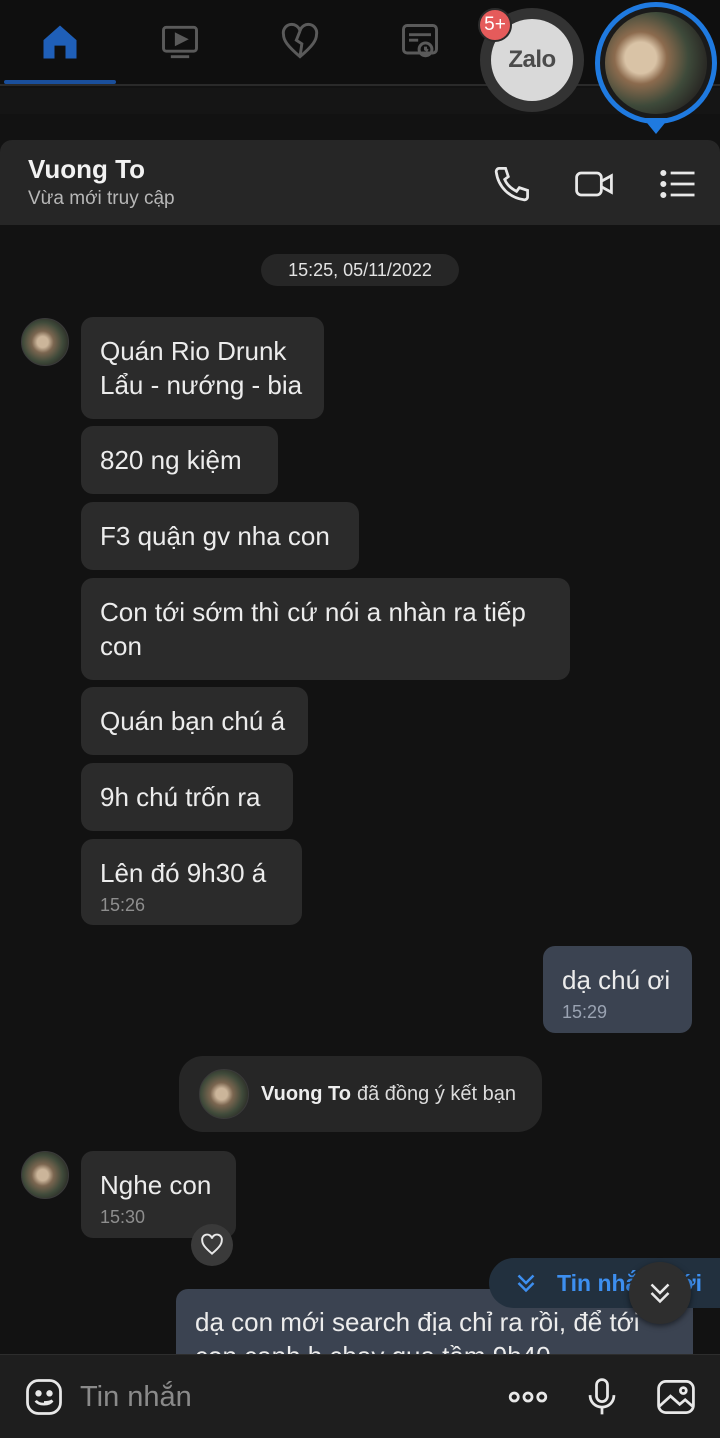  What do you see at coordinates (420, 42) in the screenshot?
I see `news-icon` at bounding box center [420, 42].